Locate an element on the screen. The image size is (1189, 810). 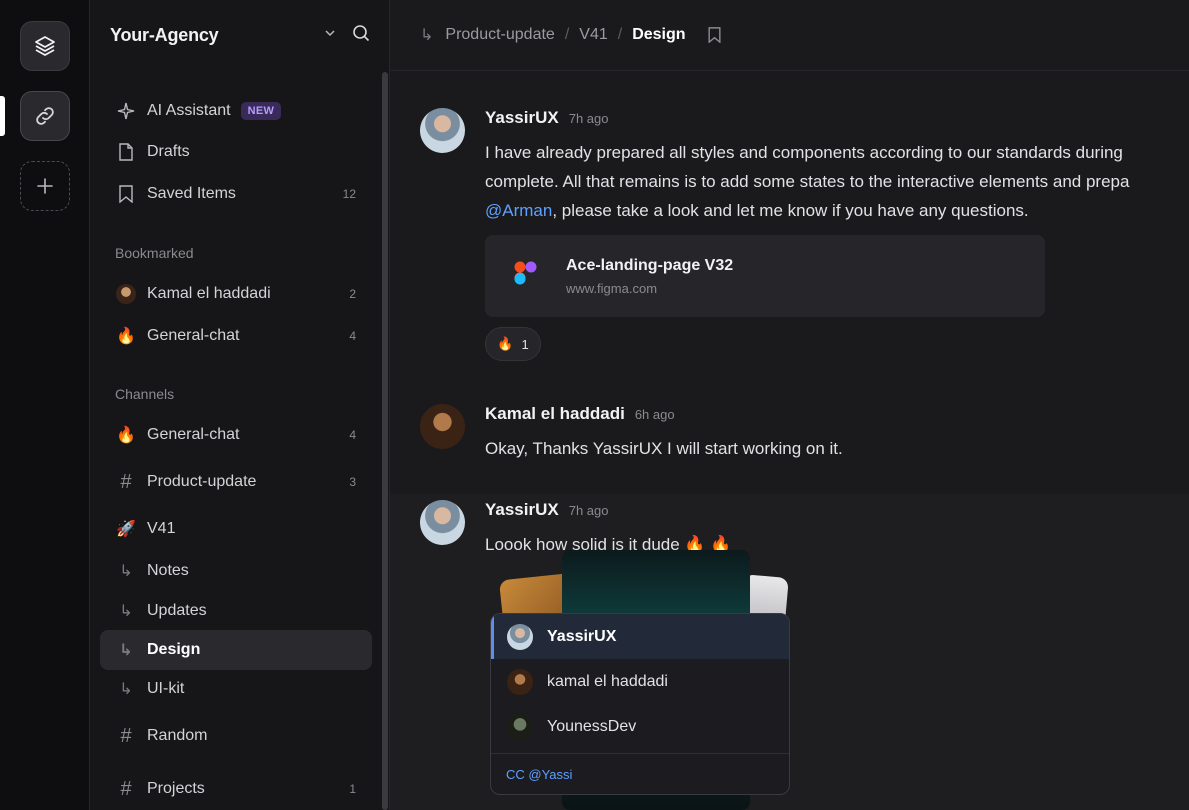
section-bookmarked: Bookmarked is located at coordinates (154, 253).